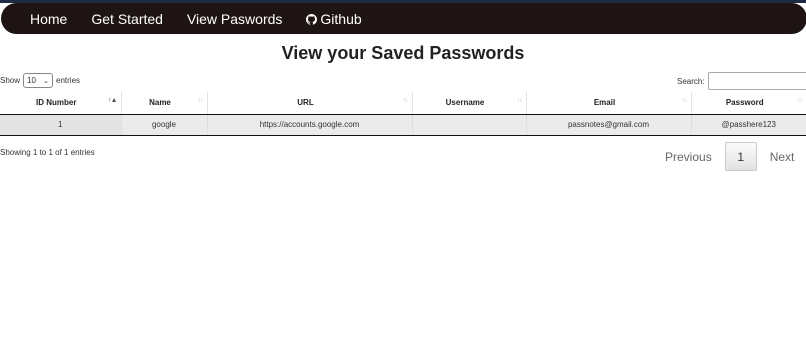 The height and width of the screenshot is (342, 806). What do you see at coordinates (31, 80) in the screenshot?
I see `entries-select-value: 10` at bounding box center [31, 80].